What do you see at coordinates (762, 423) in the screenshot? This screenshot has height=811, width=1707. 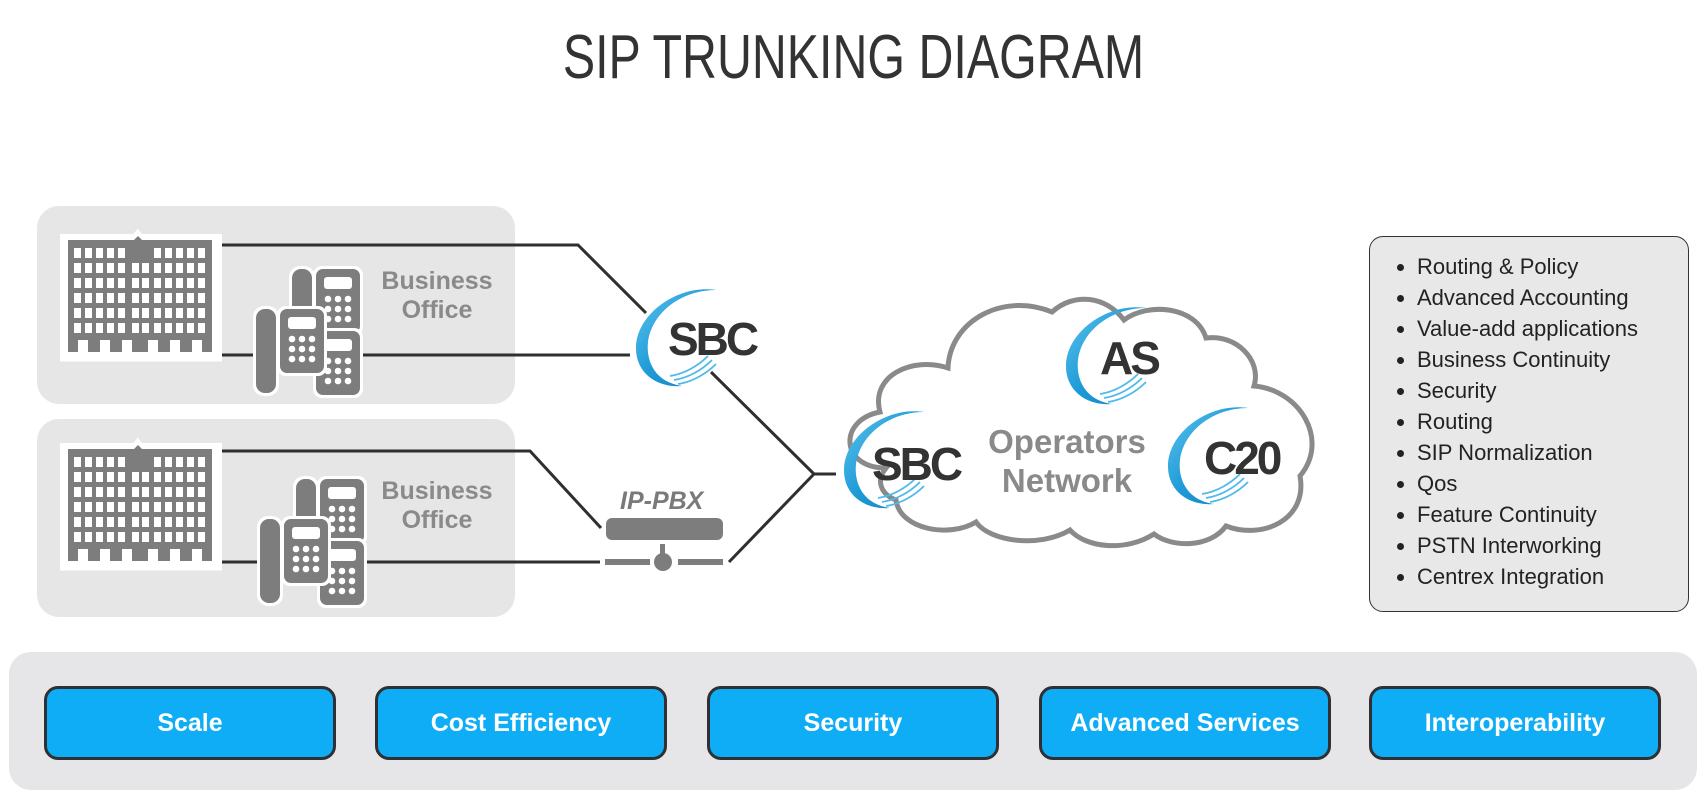 I see `line-sbc-to-junction` at bounding box center [762, 423].